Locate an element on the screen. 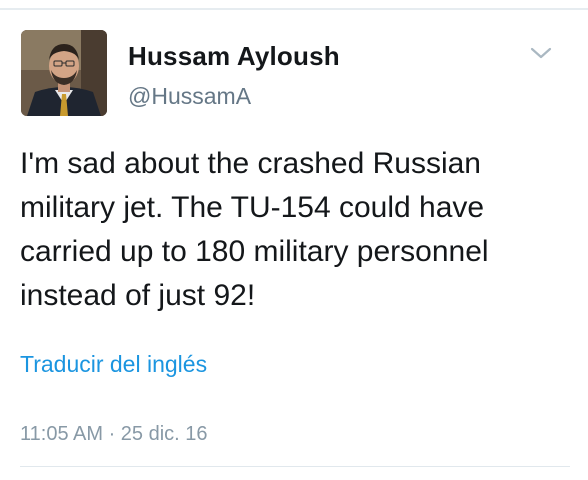 The width and height of the screenshot is (588, 480). avatar-image is located at coordinates (64, 73).